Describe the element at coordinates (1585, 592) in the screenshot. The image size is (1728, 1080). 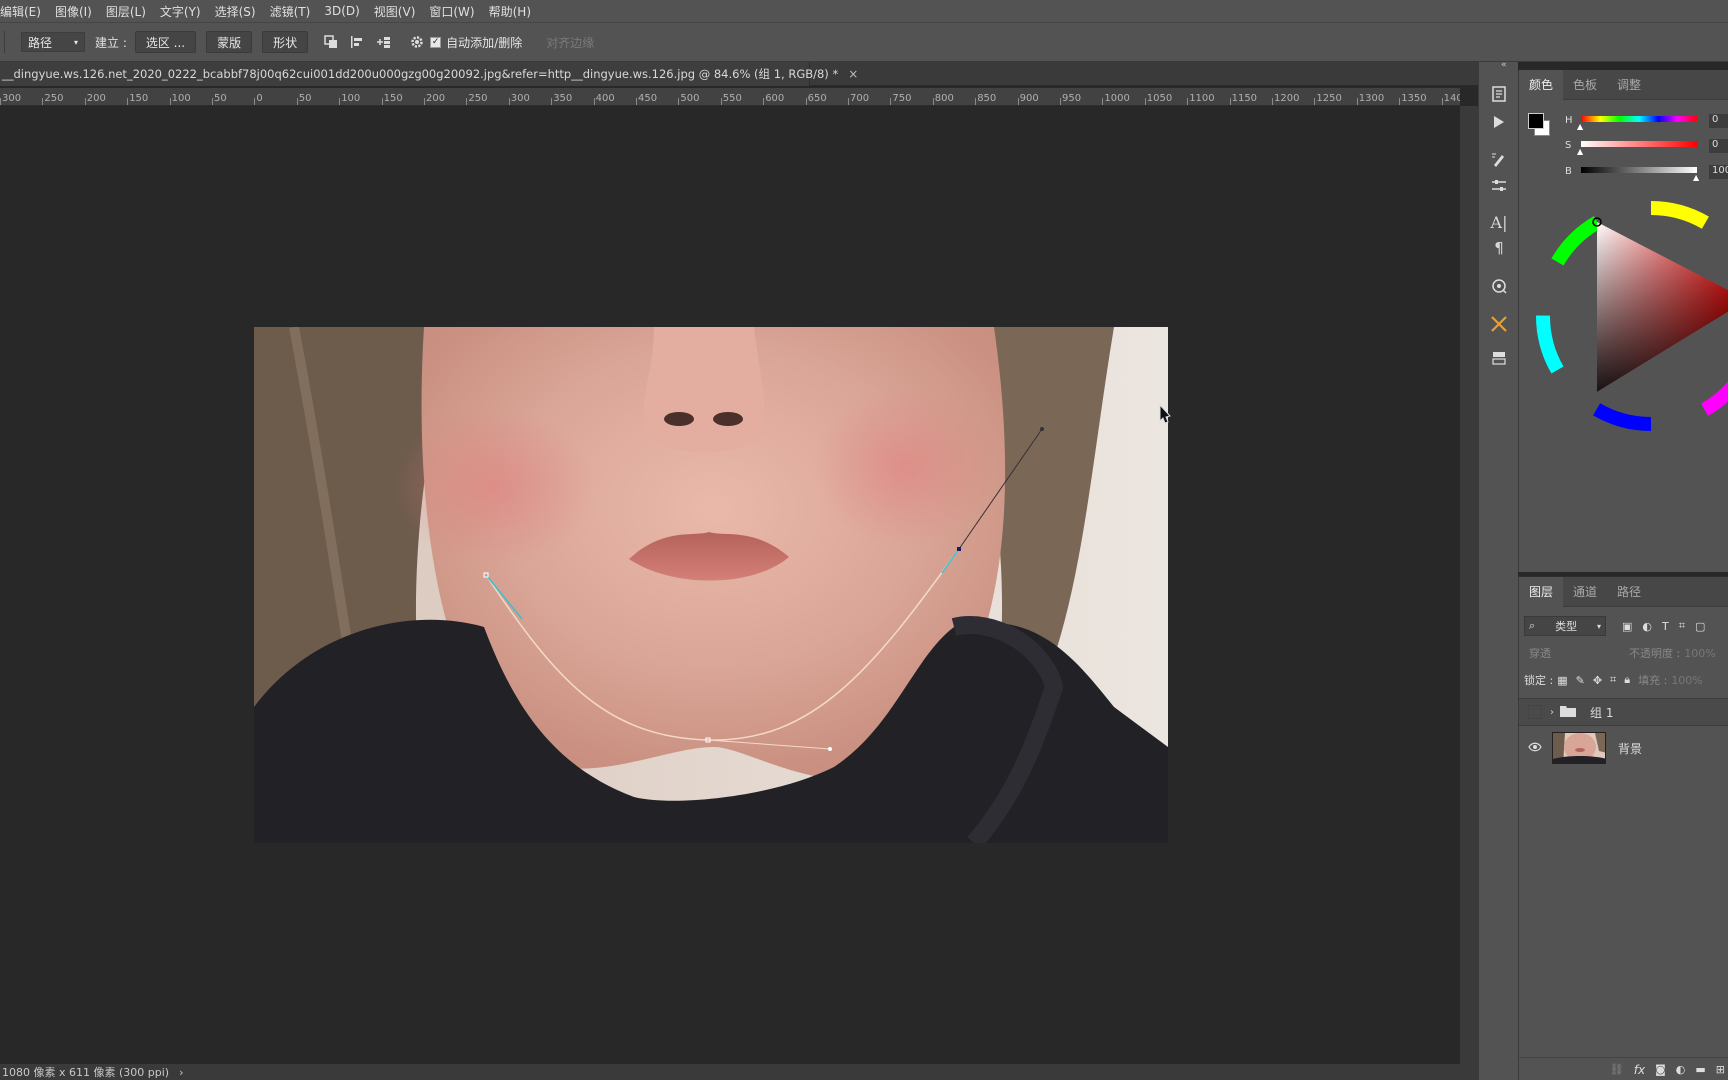
I see `tab-channels: 通道` at that location.